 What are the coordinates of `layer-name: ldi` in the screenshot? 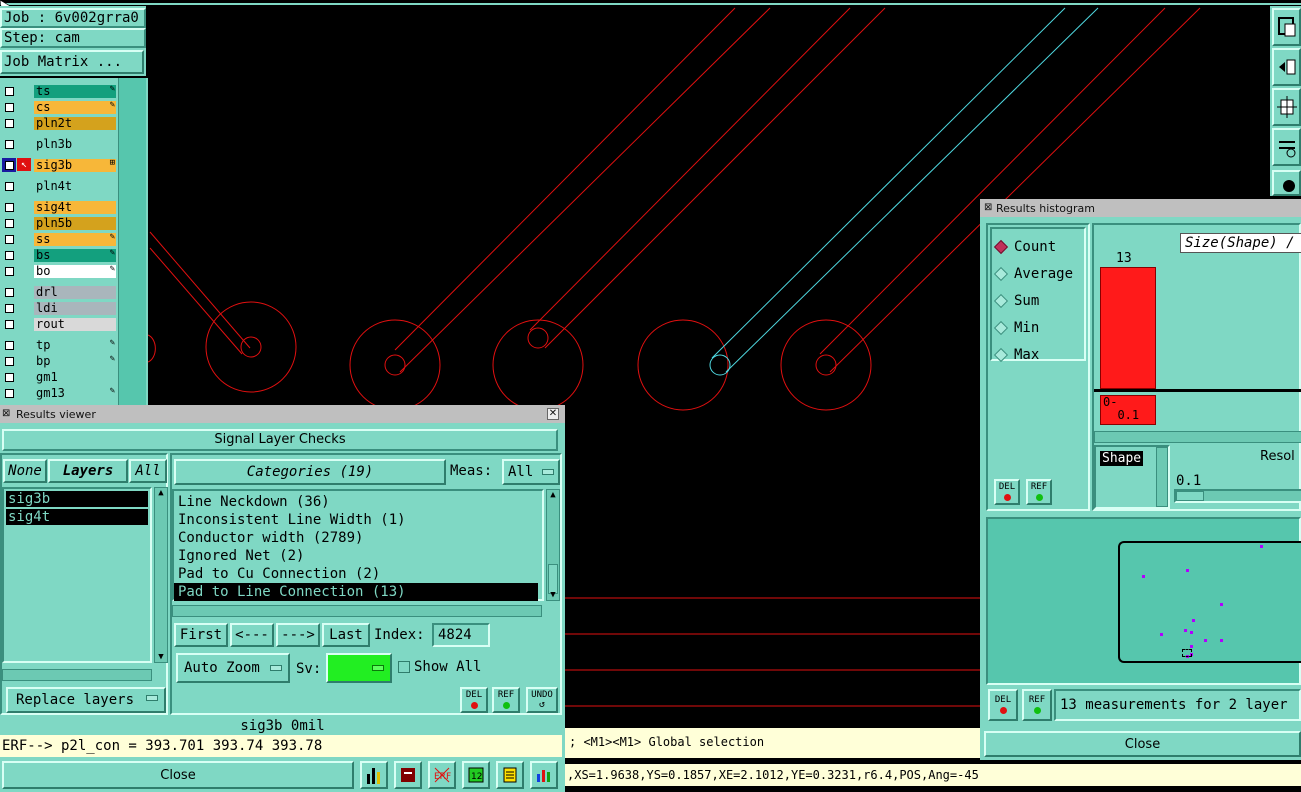 It's located at (75, 308).